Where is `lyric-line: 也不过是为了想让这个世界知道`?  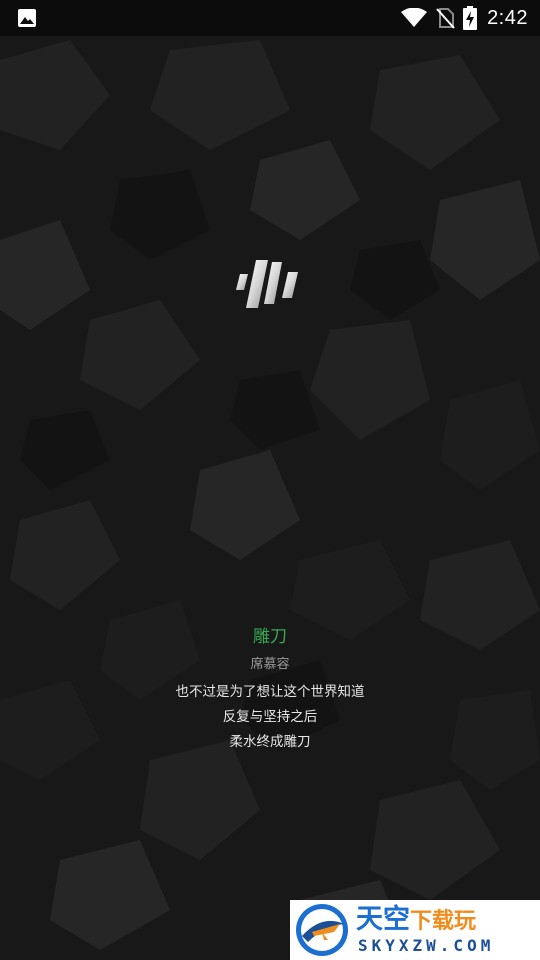
lyric-line: 也不过是为了想让这个世界知道 is located at coordinates (270, 692).